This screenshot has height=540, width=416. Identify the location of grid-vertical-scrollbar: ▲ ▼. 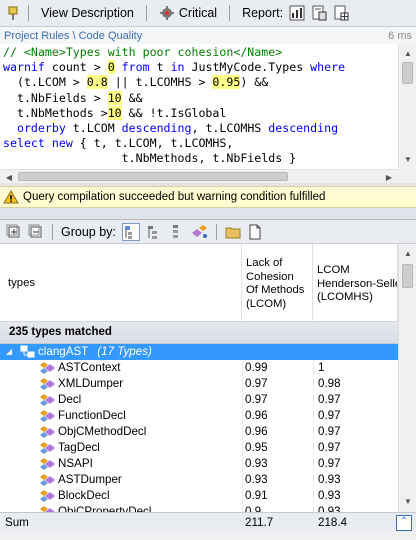
(407, 378).